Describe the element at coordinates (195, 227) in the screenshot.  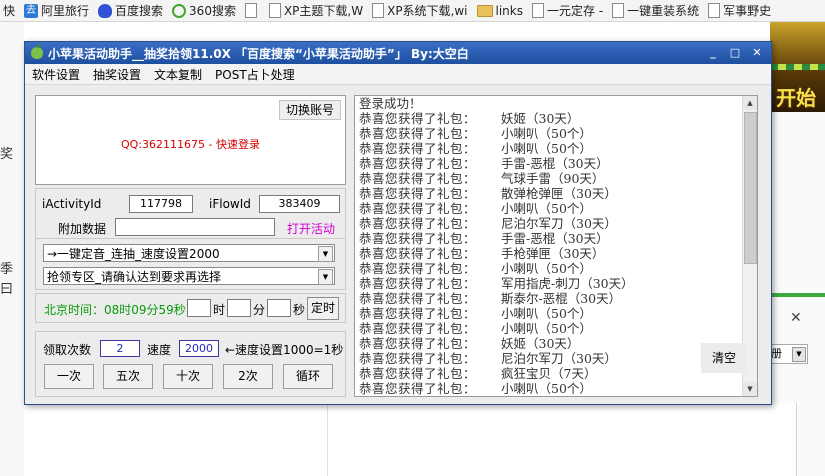
I see `extra-data-input` at that location.